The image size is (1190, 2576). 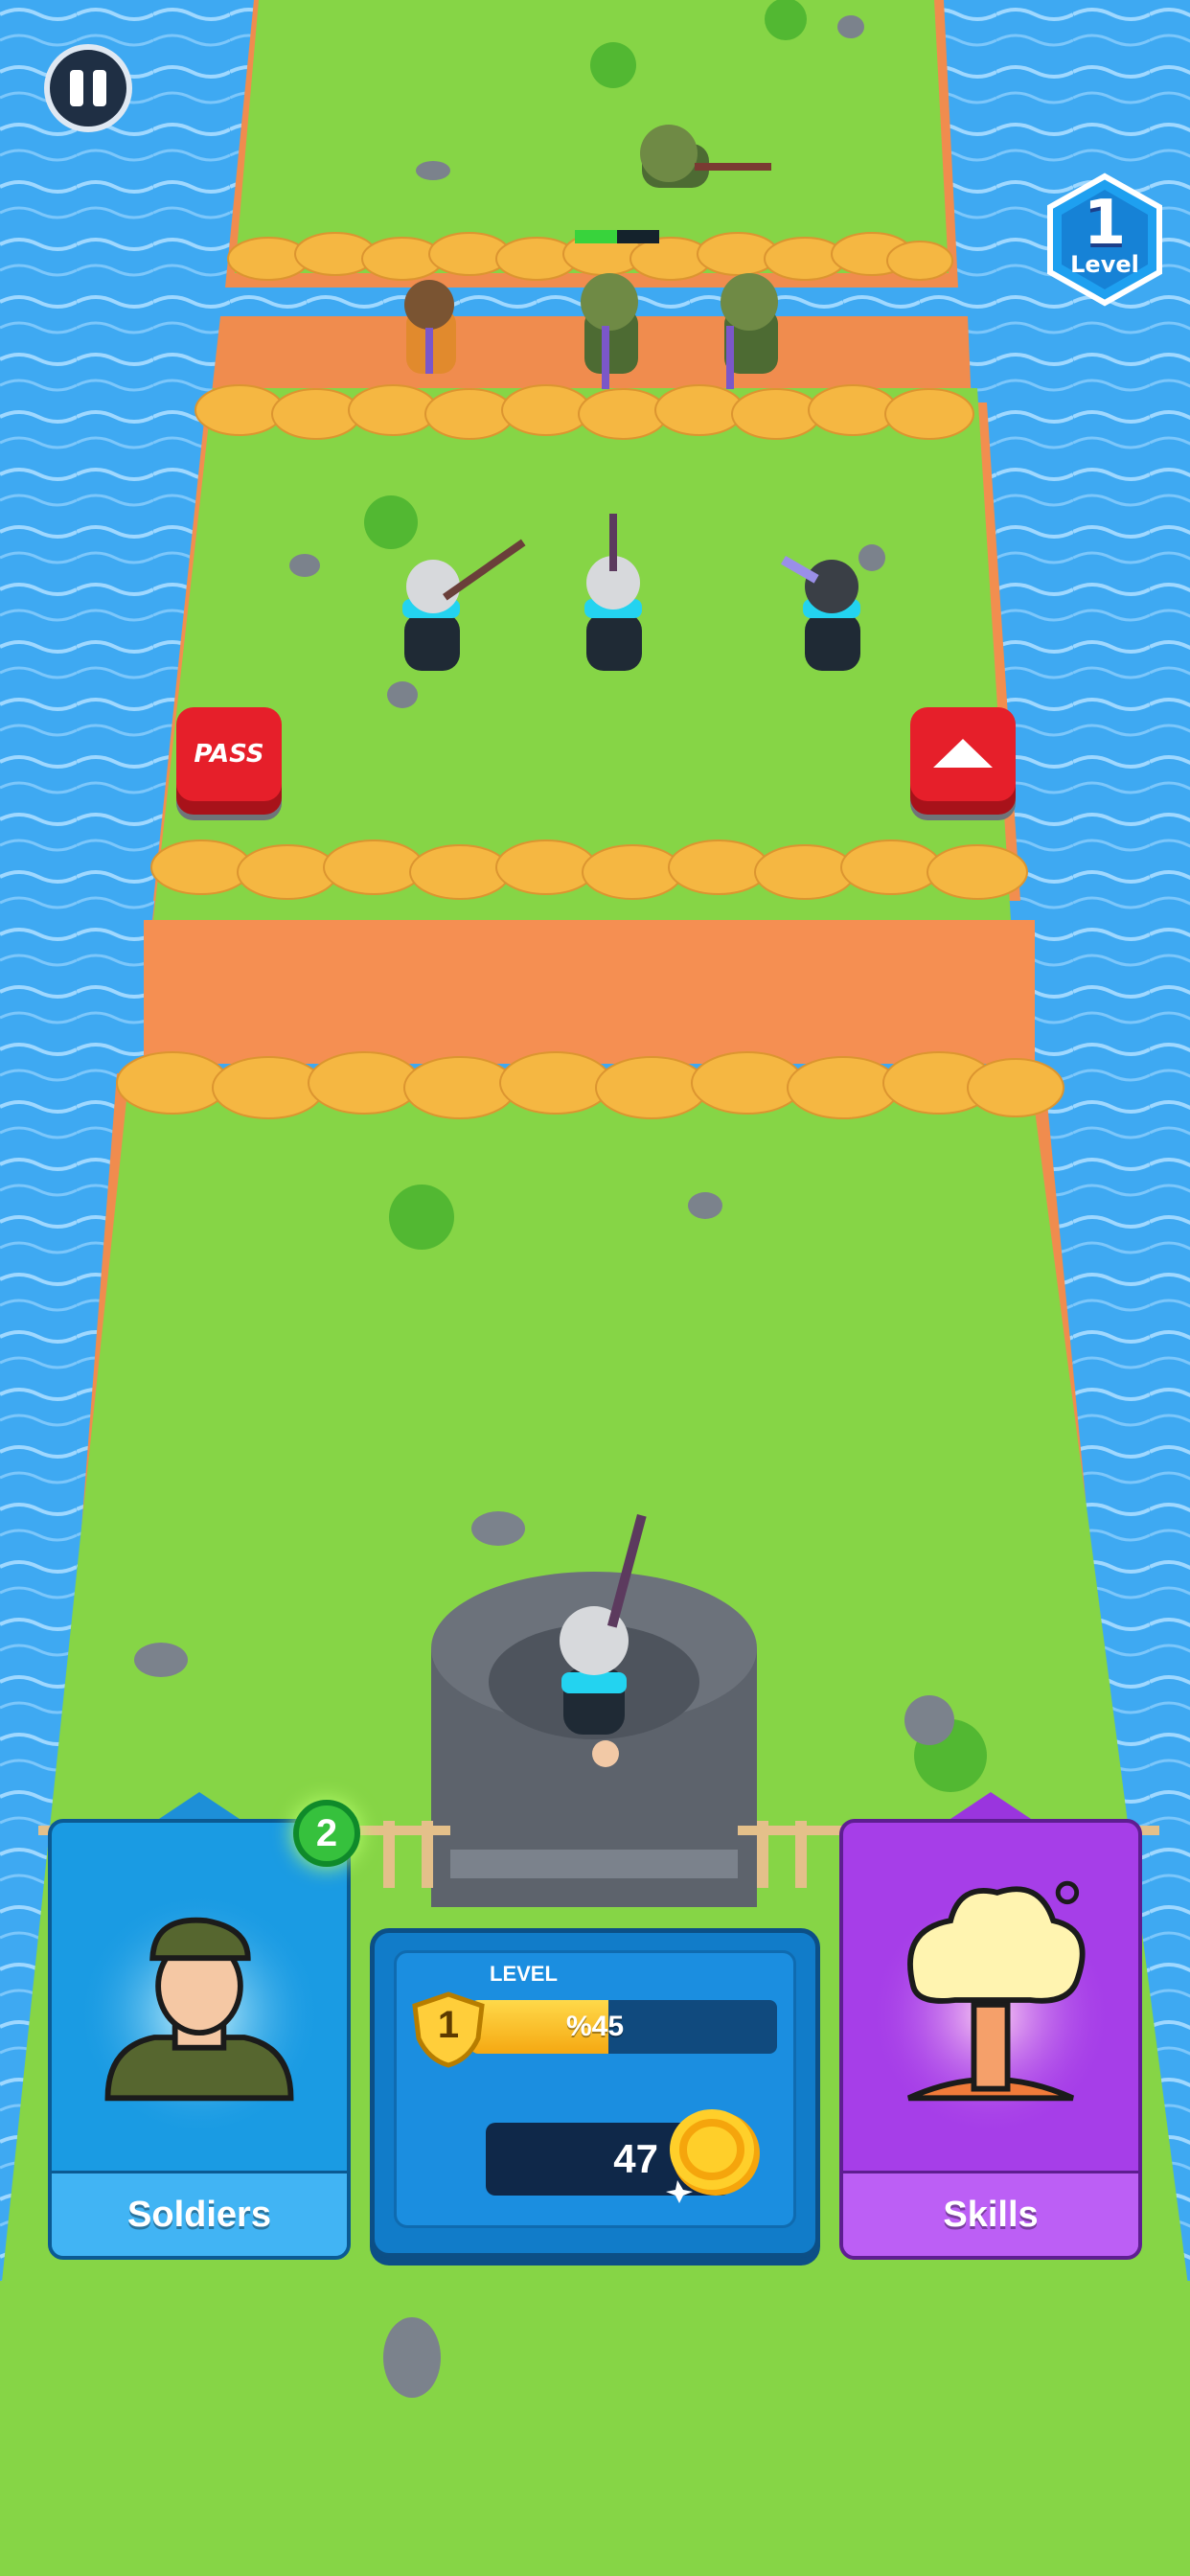 I want to click on level-progress-text: %45, so click(x=595, y=2027).